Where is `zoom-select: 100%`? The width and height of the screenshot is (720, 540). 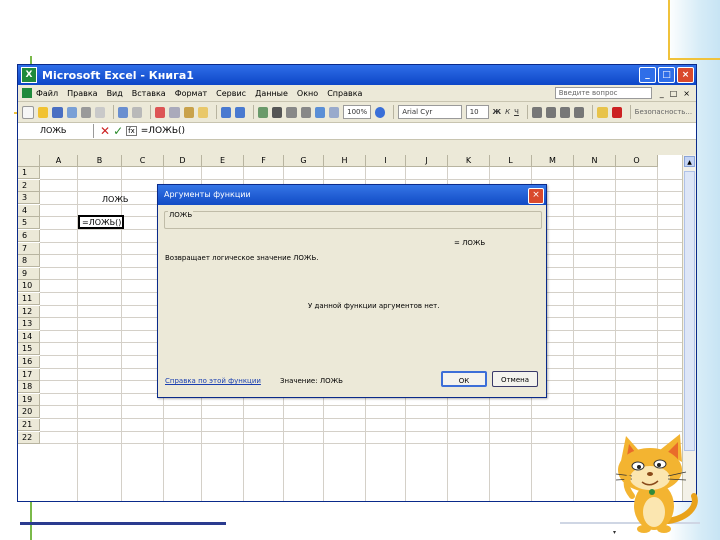 zoom-select: 100% is located at coordinates (357, 112).